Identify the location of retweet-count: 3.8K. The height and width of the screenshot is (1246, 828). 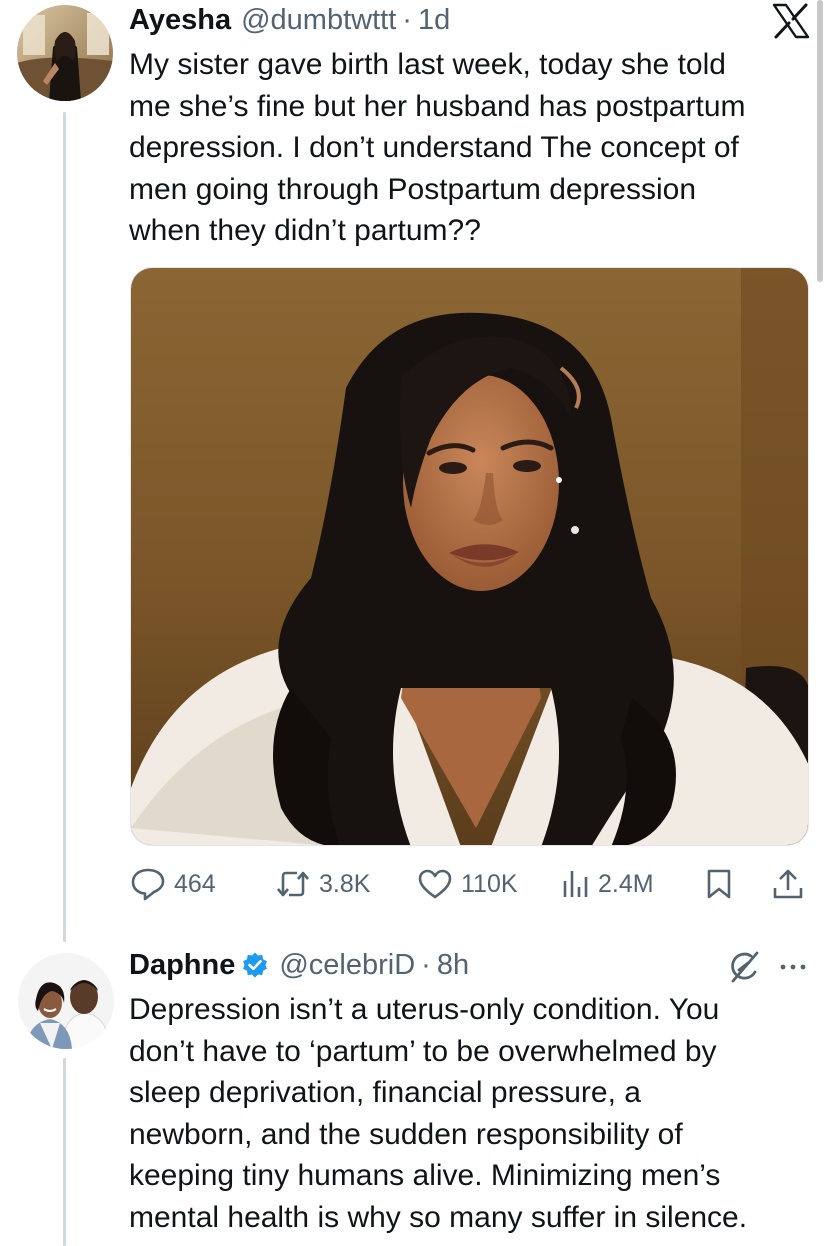
(345, 883).